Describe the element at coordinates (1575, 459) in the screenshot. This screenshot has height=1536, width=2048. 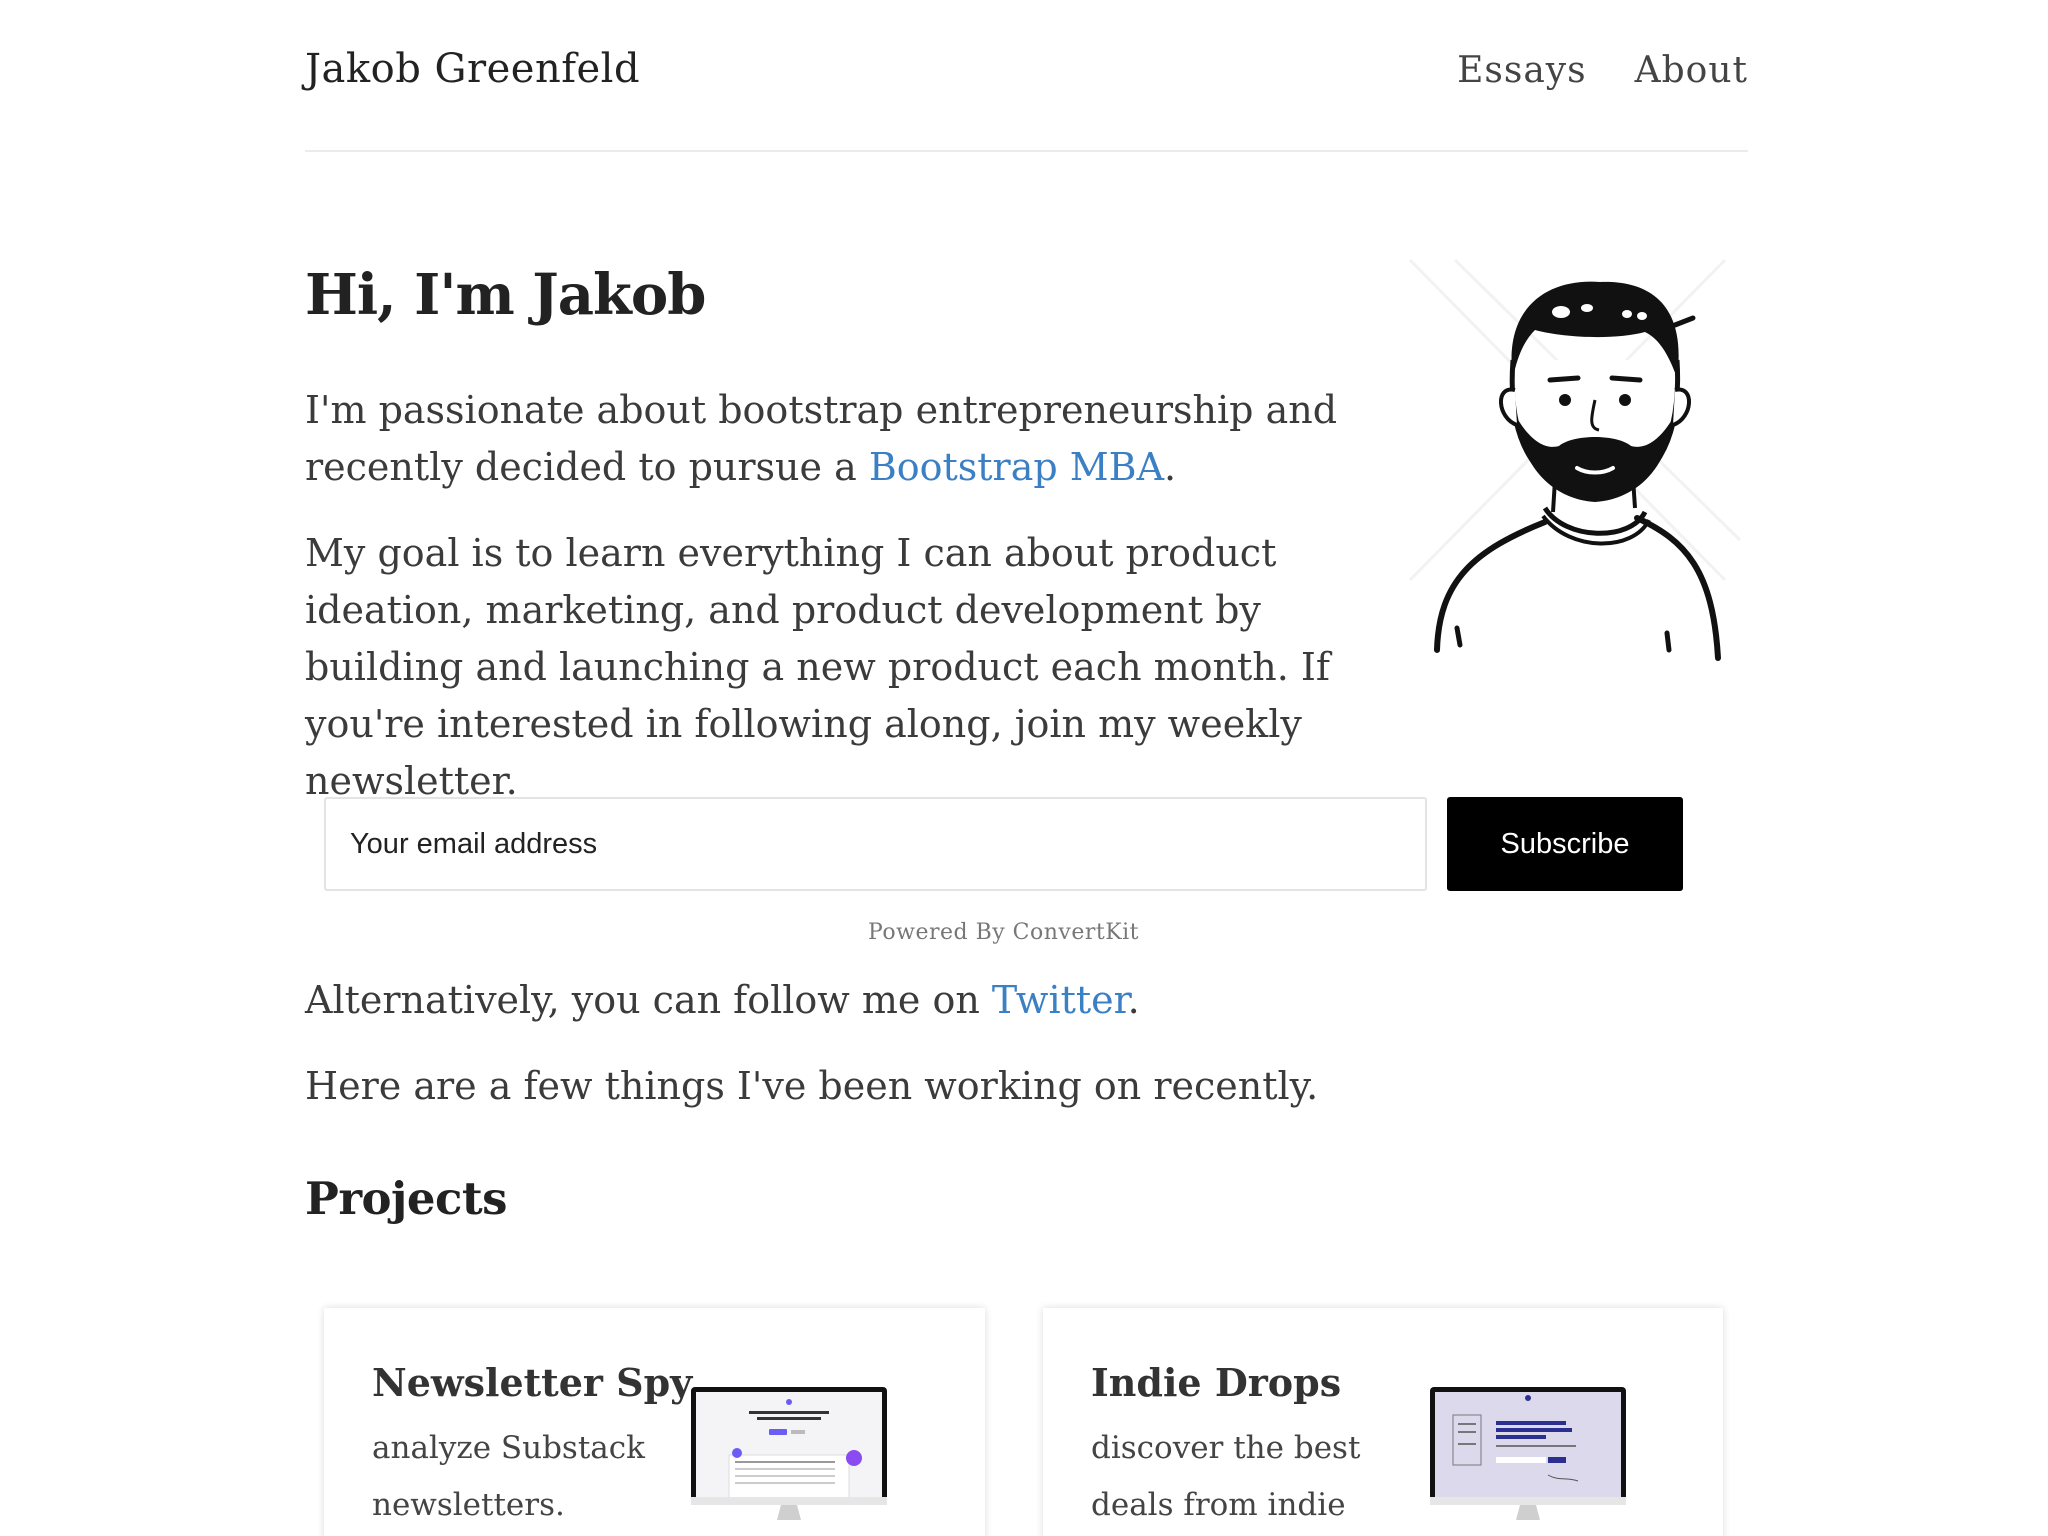
I see `avatar-illustration` at that location.